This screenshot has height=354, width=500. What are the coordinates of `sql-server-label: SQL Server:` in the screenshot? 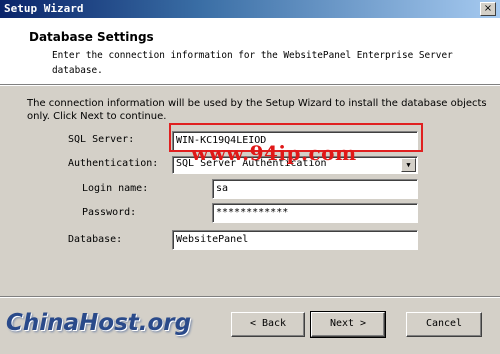 It's located at (101, 139).